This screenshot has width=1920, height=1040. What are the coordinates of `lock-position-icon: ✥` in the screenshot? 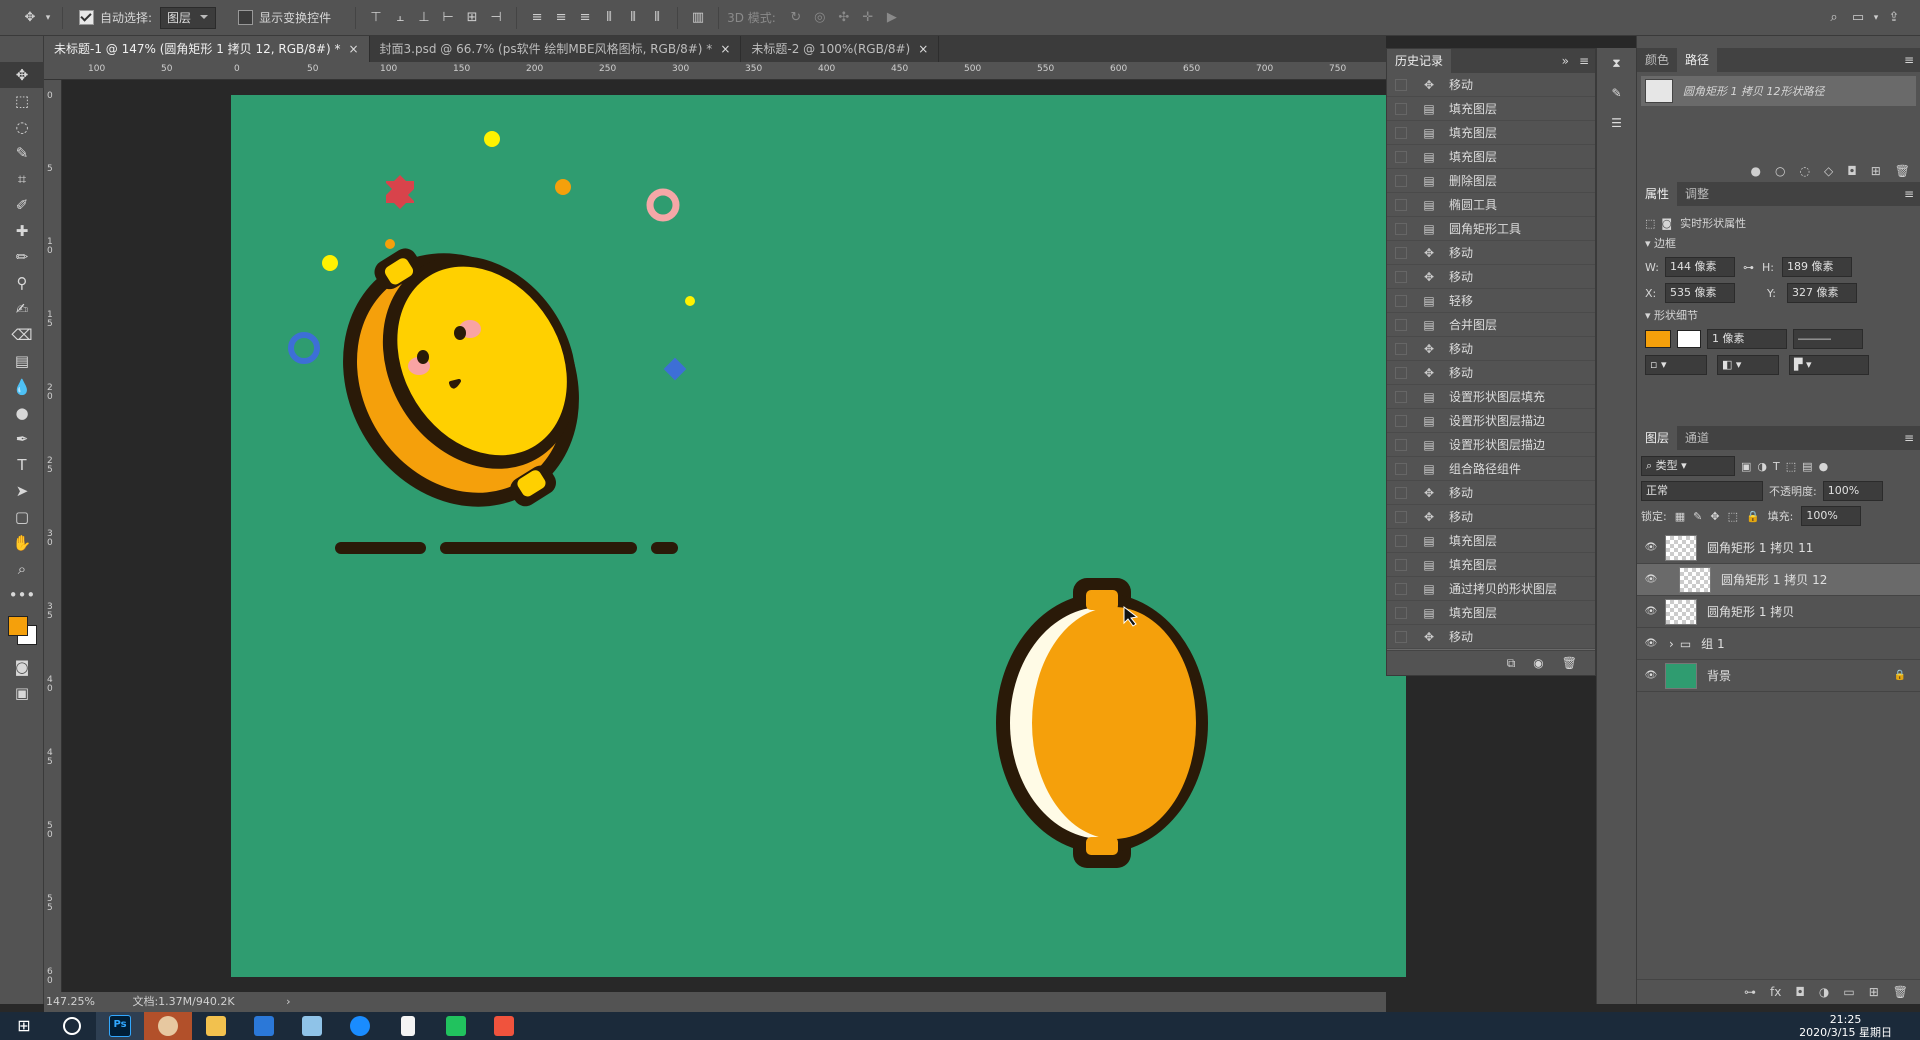 It's located at (1714, 516).